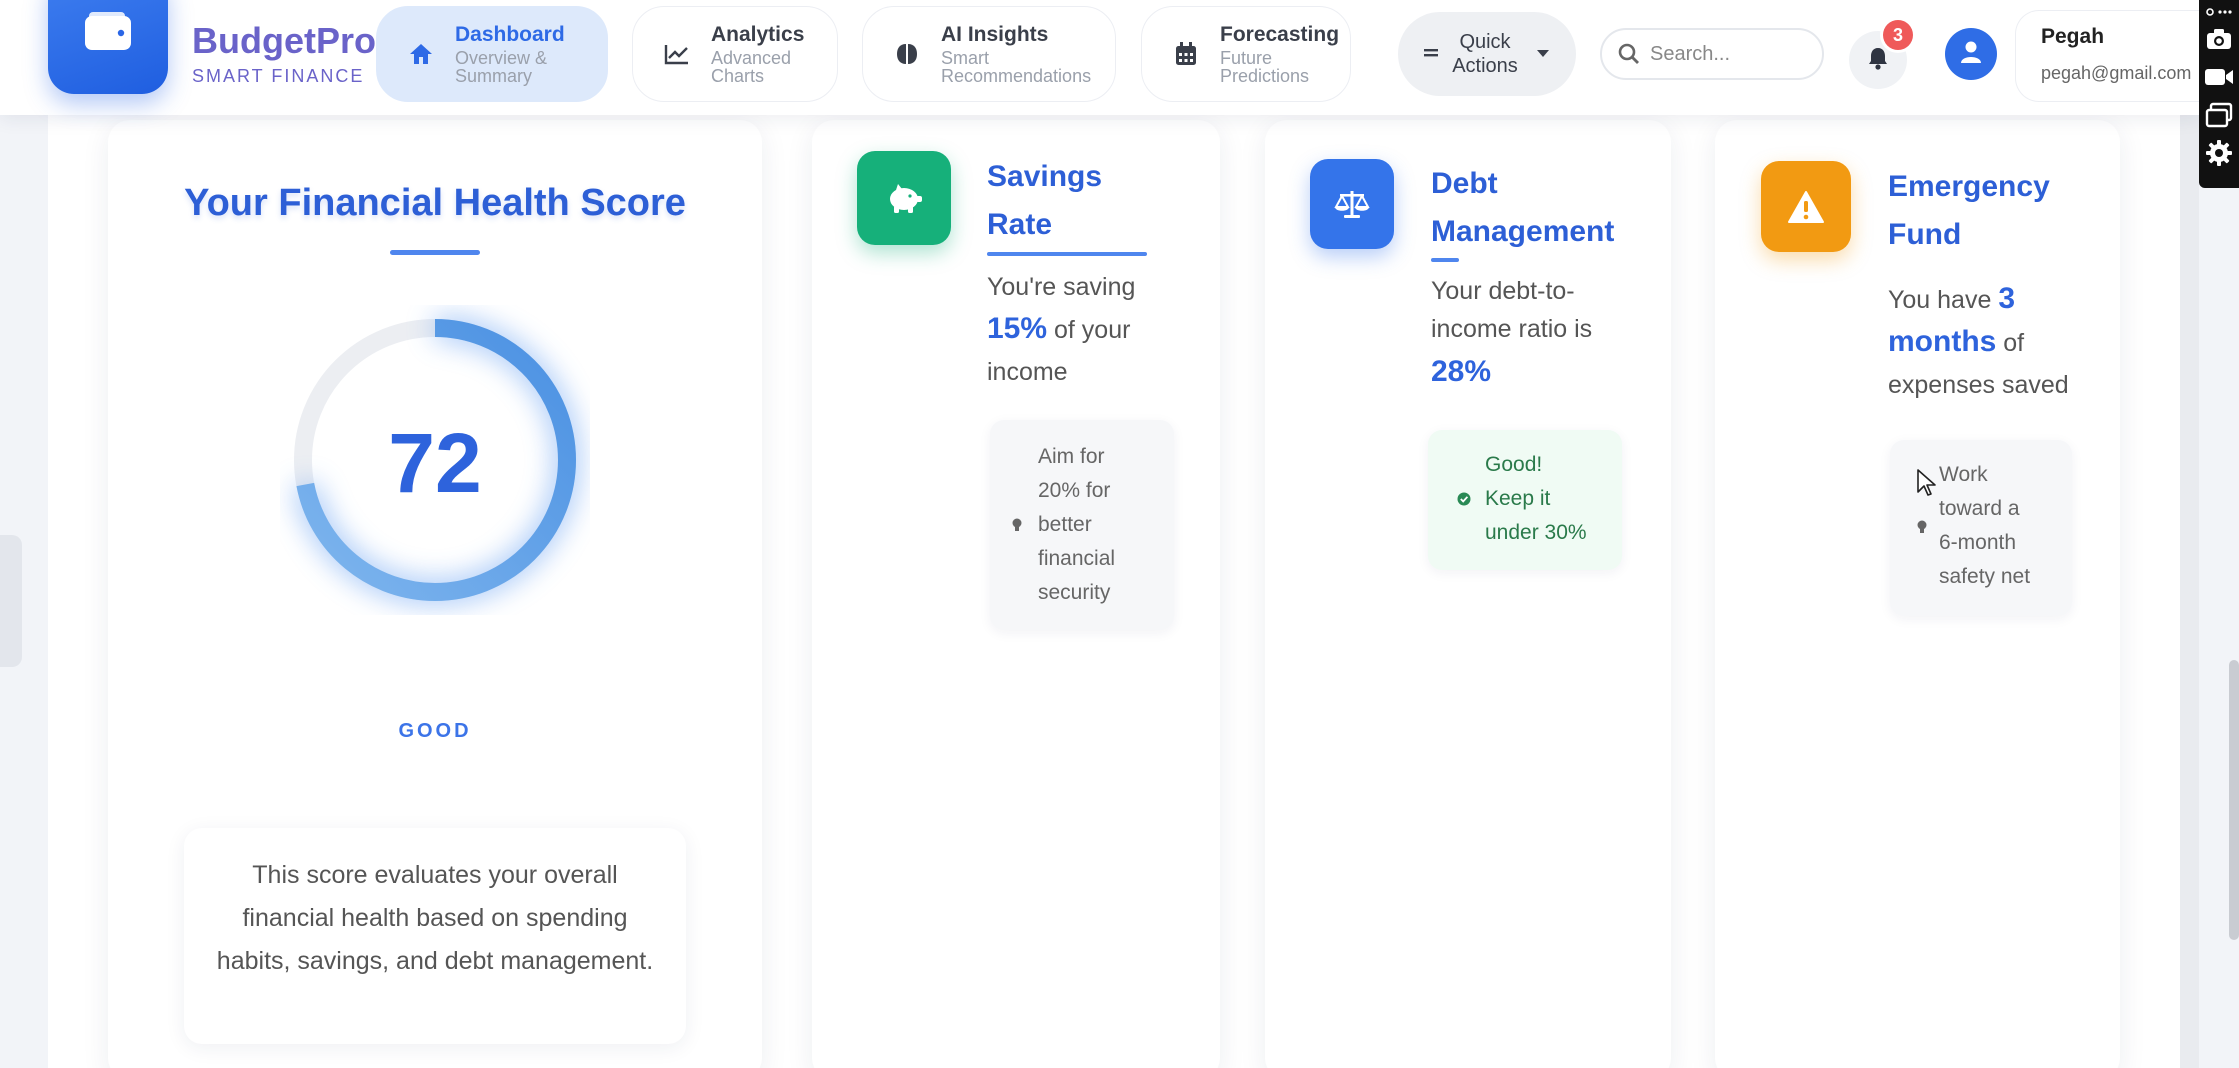  I want to click on scale-icon, so click(1352, 204).